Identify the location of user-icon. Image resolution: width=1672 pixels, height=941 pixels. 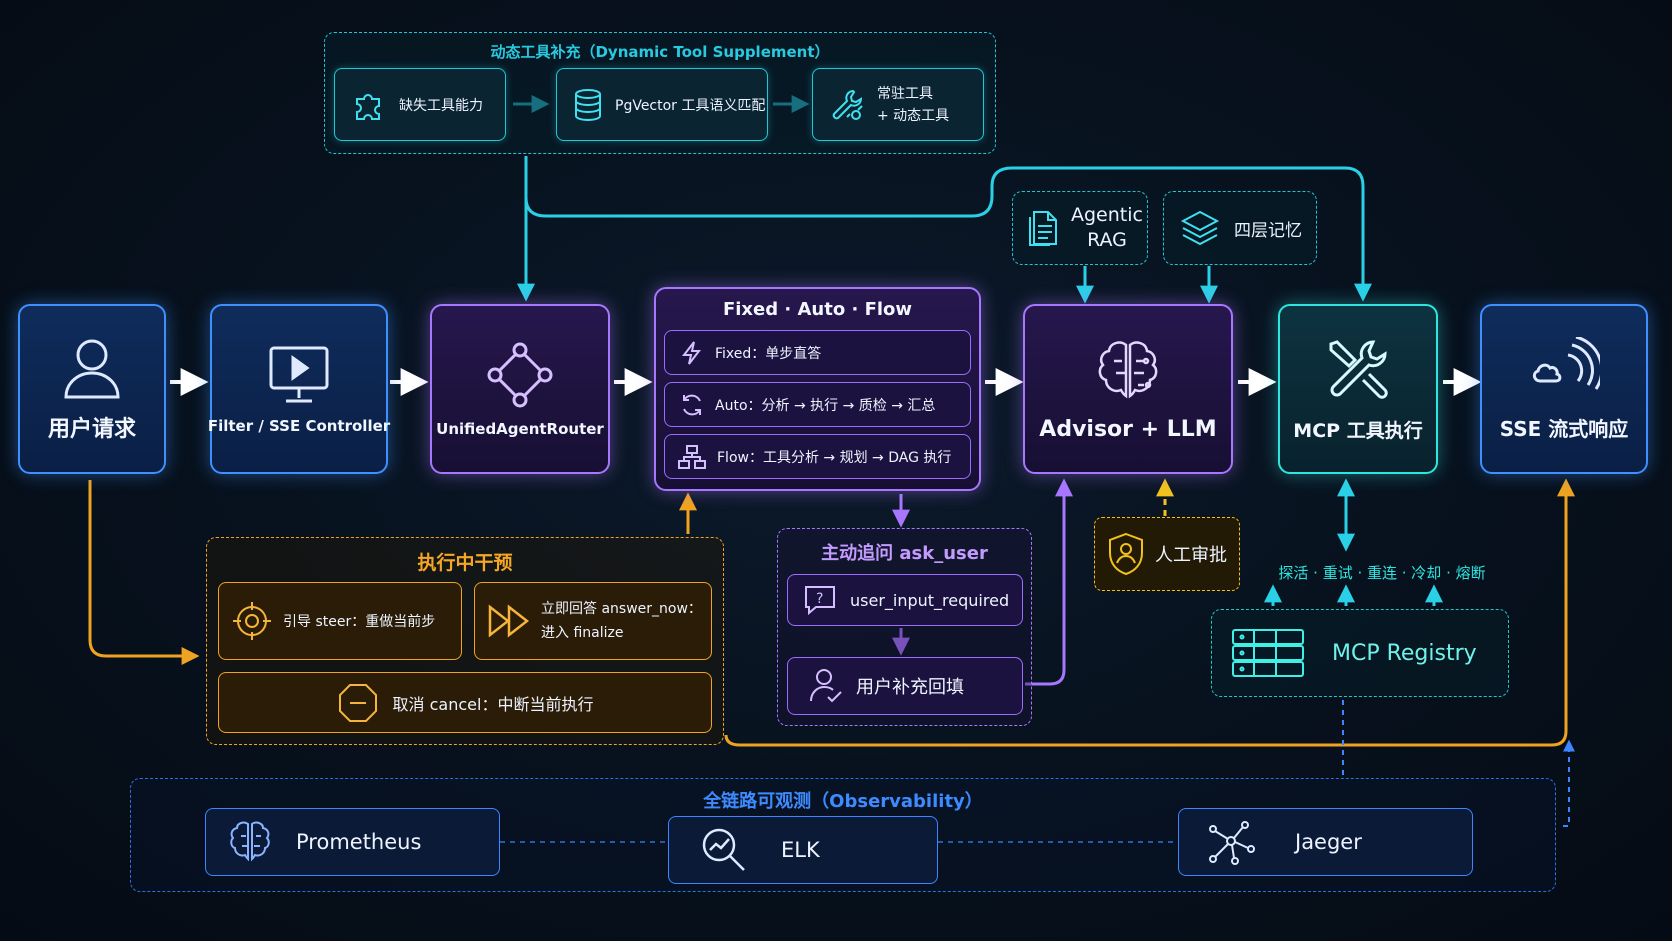
(92, 368).